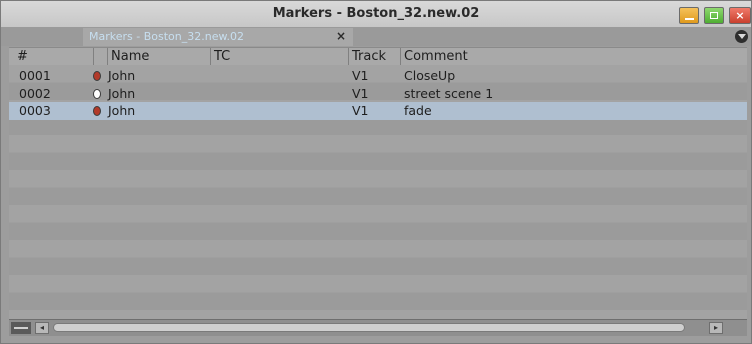  I want to click on column-header-number: #, so click(55, 56).